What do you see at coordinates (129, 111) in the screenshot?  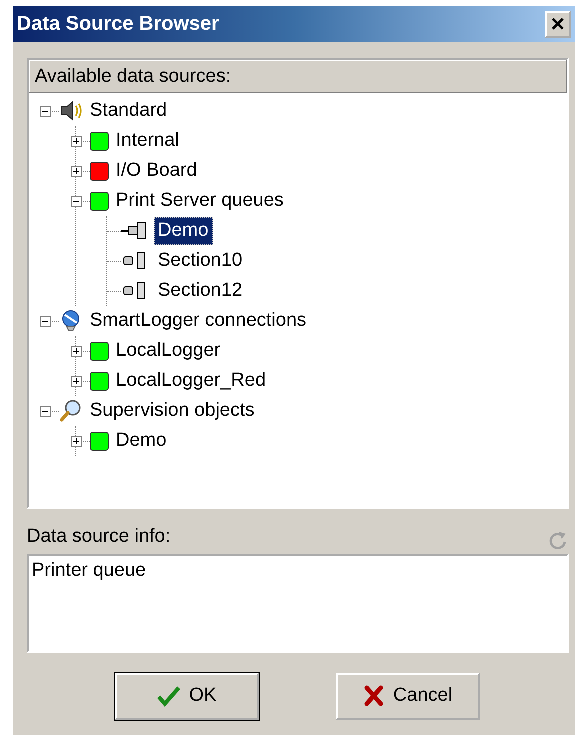 I see `tree-item: Standard` at bounding box center [129, 111].